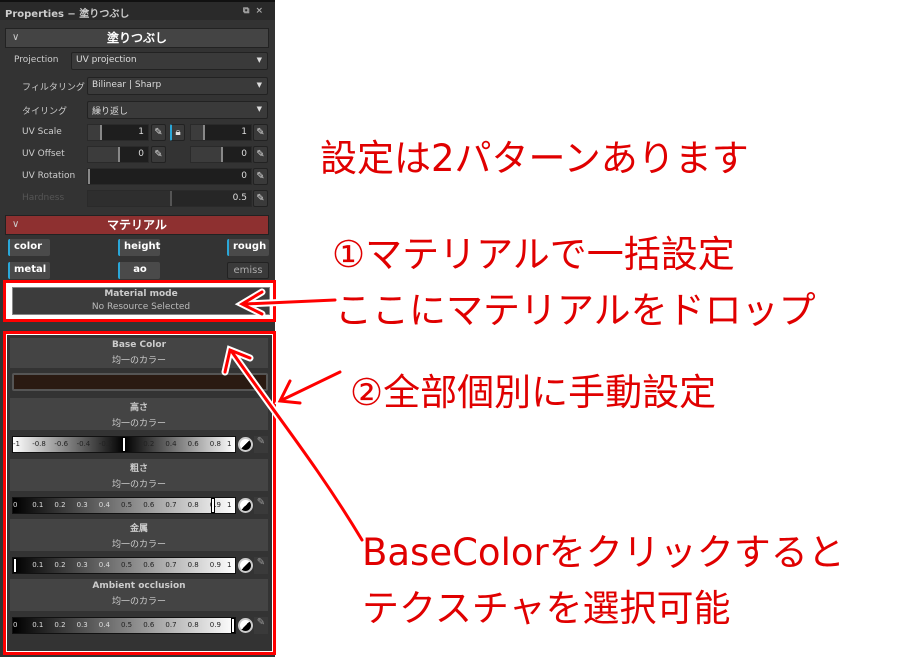 The image size is (900, 657). What do you see at coordinates (533, 254) in the screenshot?
I see `annotation-pattern-1: ①マテリアルで一括設定` at bounding box center [533, 254].